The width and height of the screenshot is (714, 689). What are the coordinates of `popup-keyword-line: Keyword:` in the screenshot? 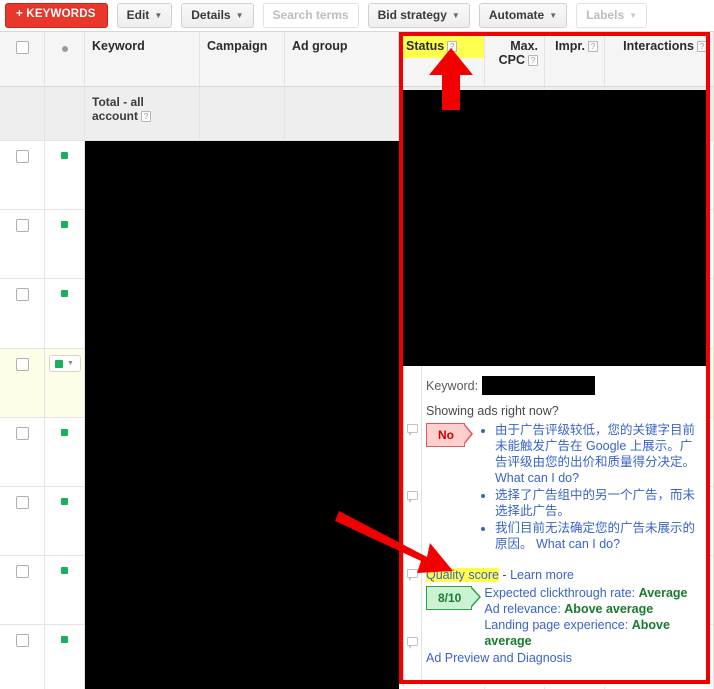 It's located at (564, 385).